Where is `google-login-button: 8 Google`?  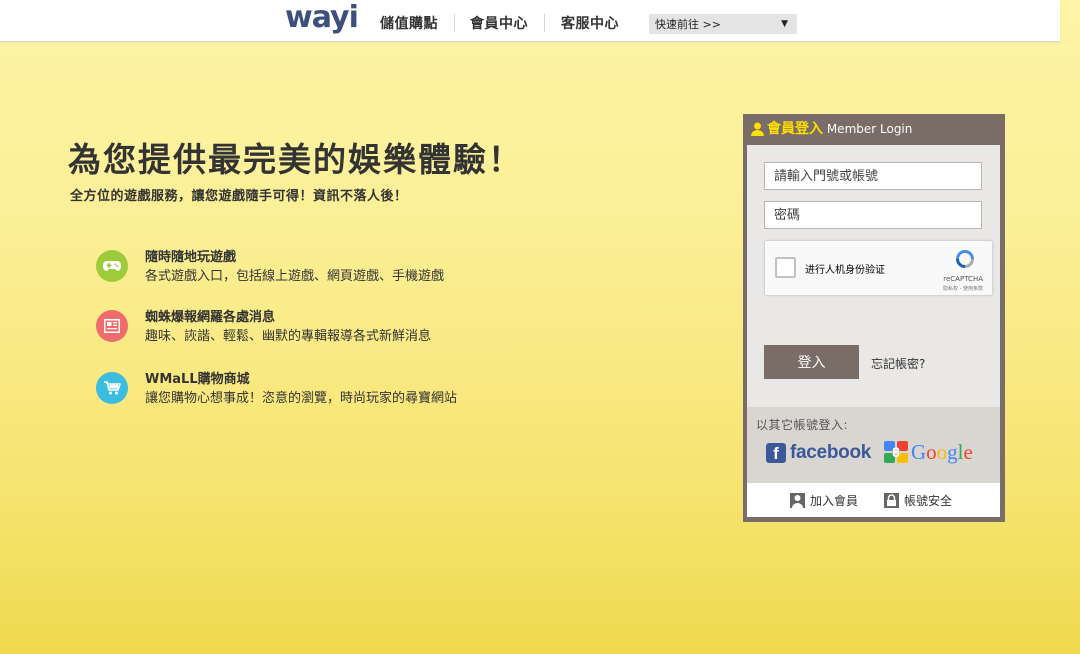
google-login-button: 8 Google is located at coordinates (928, 452).